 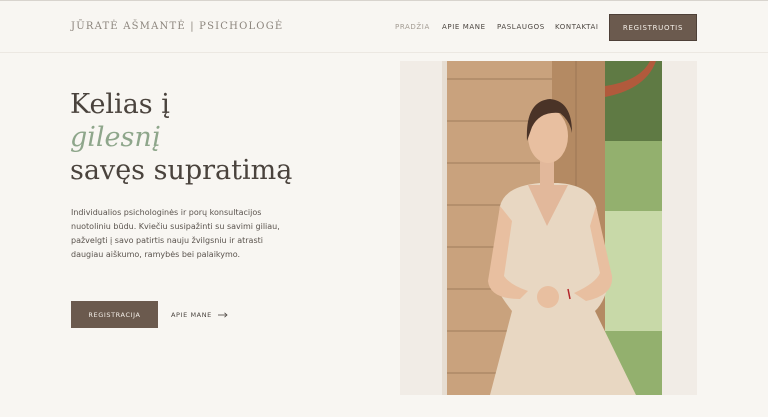 I want to click on nav-item-home: PRADŽIA, so click(x=412, y=27).